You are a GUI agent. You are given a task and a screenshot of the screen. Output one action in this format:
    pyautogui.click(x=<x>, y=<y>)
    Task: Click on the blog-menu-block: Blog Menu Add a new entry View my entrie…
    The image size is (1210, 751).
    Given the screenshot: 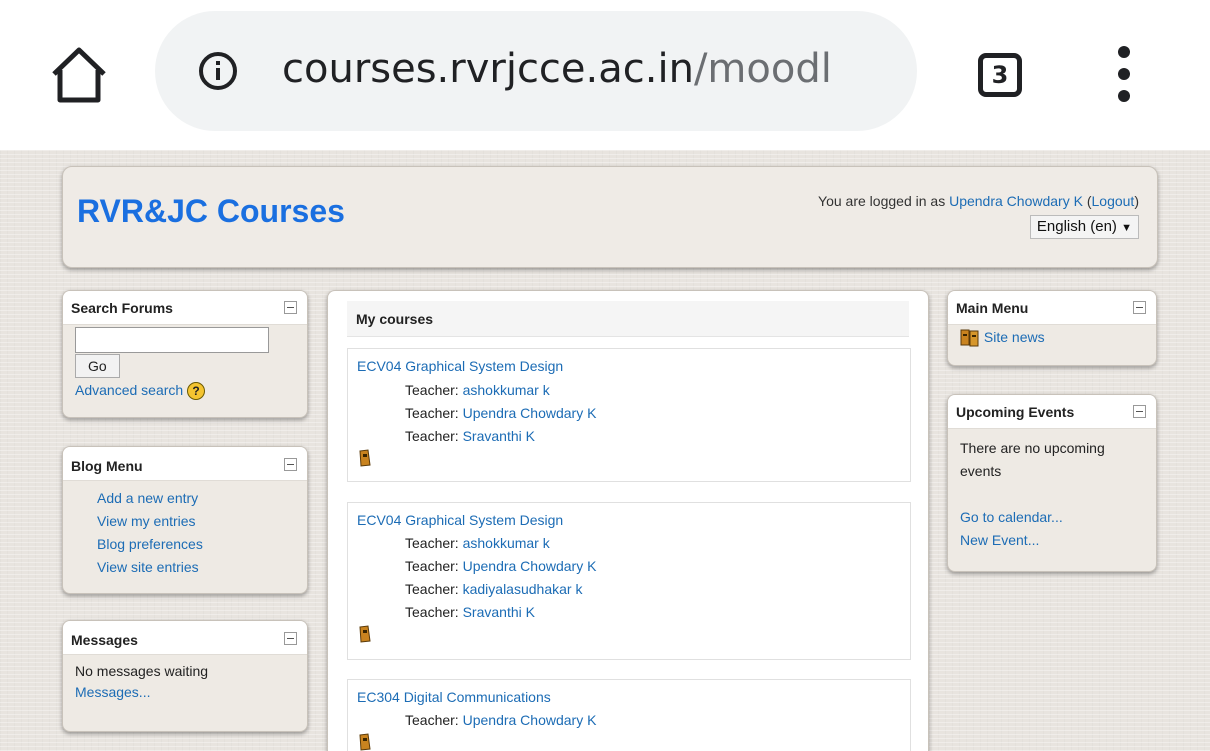 What is the action you would take?
    pyautogui.click(x=185, y=520)
    